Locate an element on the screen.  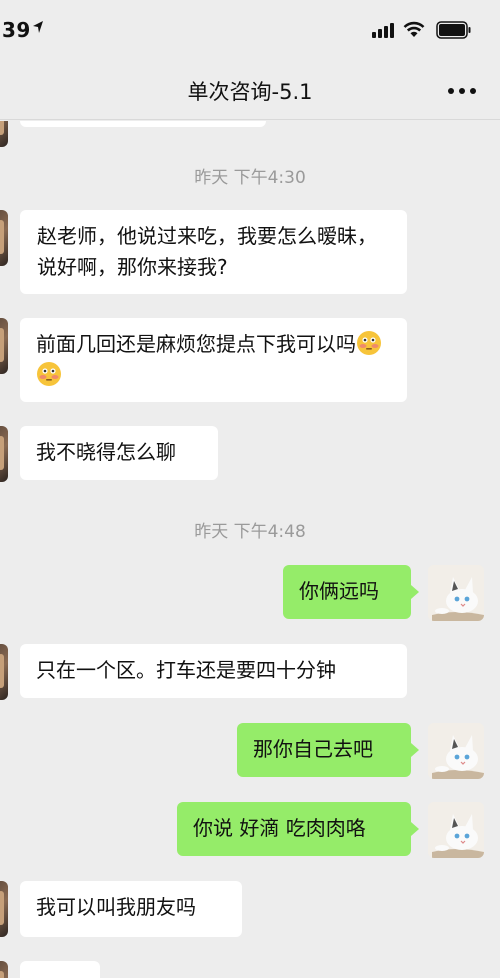
message-bubble-outgoing: 那你自己去吧 is located at coordinates (324, 750).